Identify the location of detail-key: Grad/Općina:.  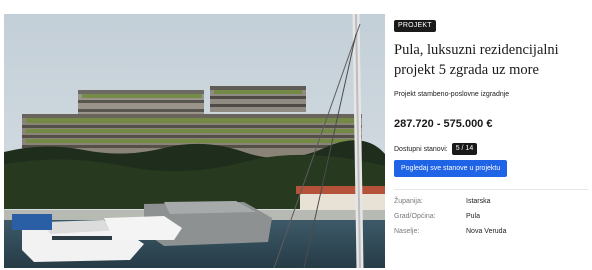
(415, 216).